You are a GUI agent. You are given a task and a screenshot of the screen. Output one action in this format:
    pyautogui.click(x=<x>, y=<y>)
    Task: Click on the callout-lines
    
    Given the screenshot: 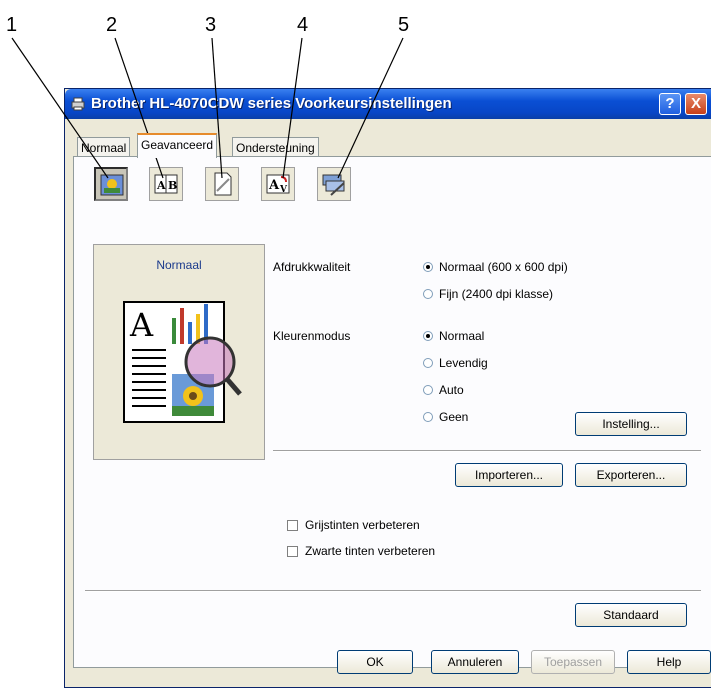 What is the action you would take?
    pyautogui.click(x=207, y=108)
    